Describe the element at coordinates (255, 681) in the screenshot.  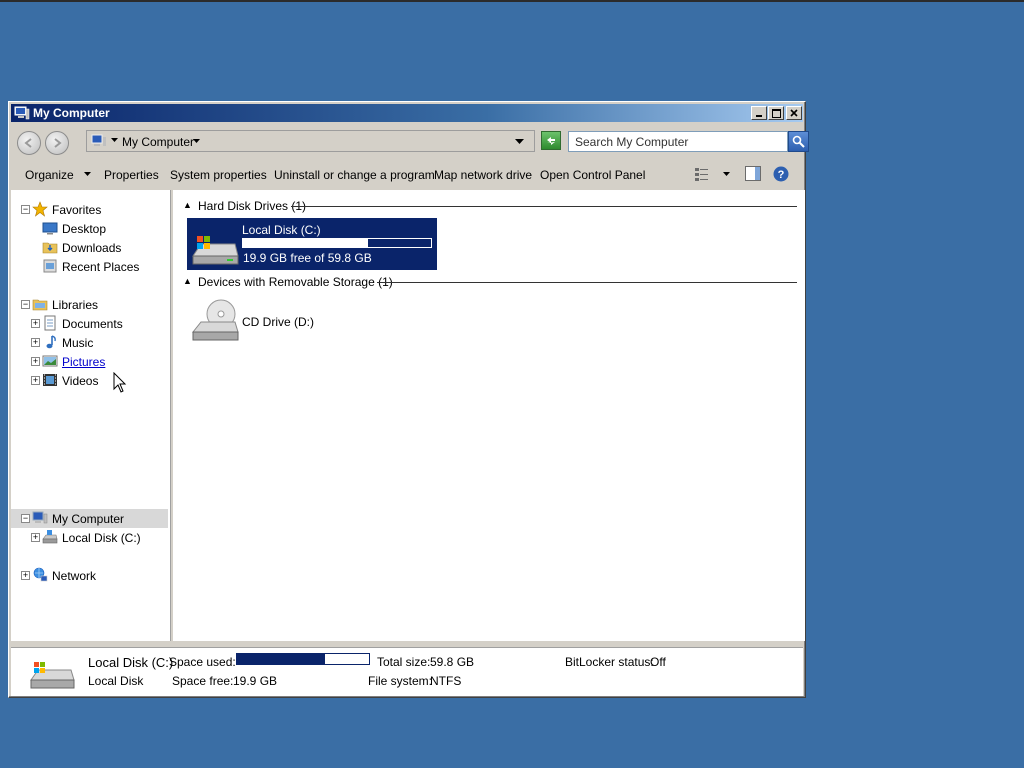
I see `details-space-free-value: 19.9 GB` at that location.